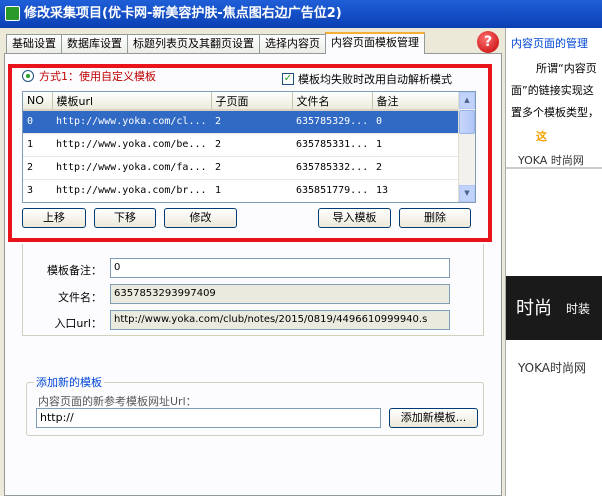  I want to click on add-template-title: 添加新的模板, so click(69, 382).